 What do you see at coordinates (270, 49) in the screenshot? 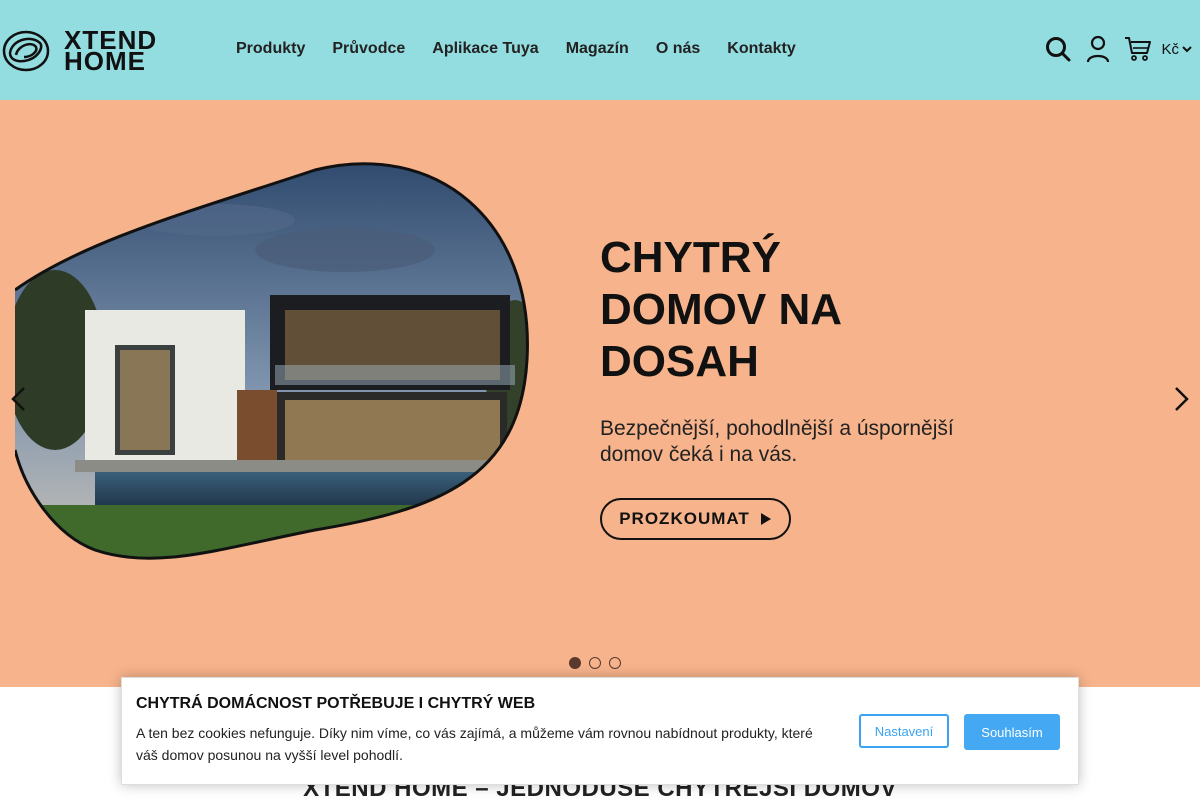
I see `nav-item-produkty: Produkty` at bounding box center [270, 49].